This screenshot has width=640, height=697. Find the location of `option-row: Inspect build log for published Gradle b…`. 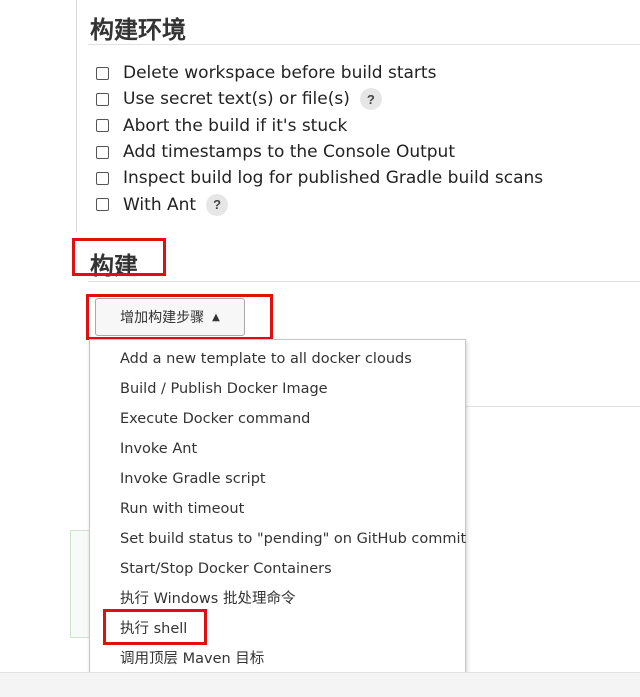

option-row: Inspect build log for published Gradle b… is located at coordinates (319, 178).